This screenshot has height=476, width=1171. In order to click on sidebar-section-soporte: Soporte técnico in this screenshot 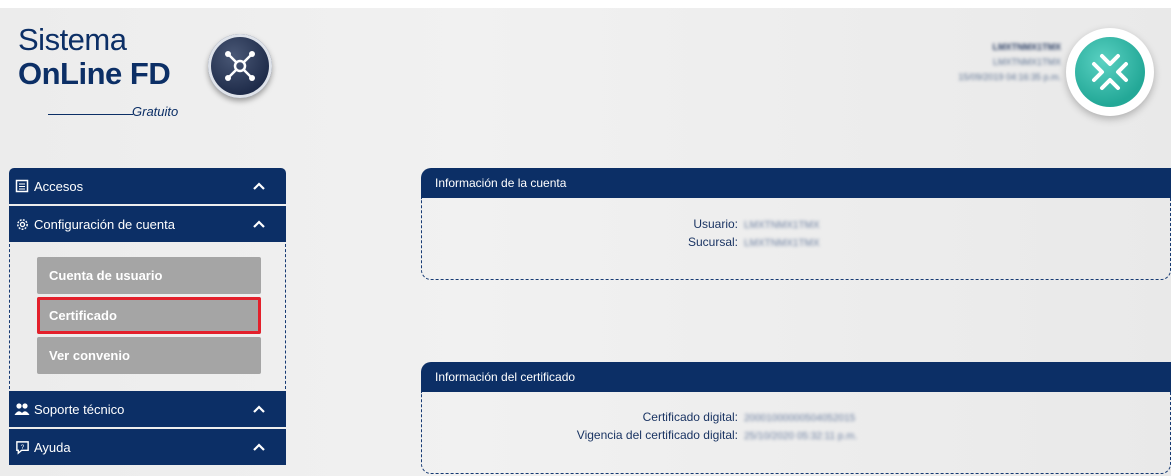, I will do `click(147, 409)`.